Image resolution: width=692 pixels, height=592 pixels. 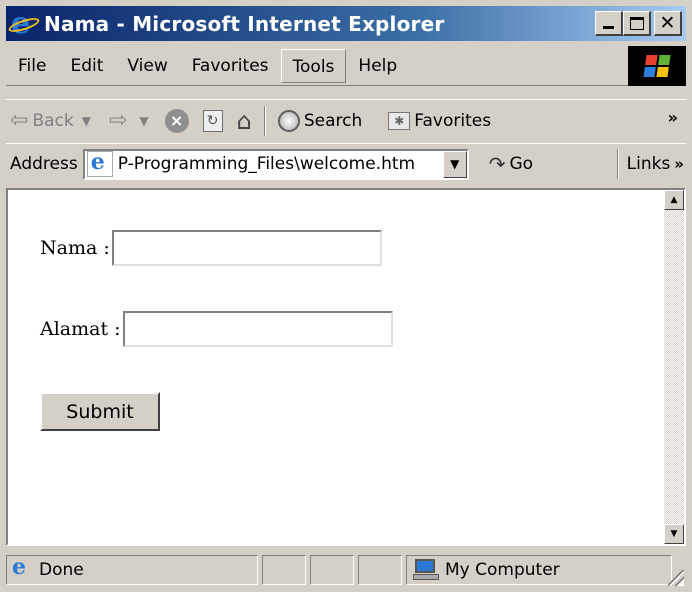 I want to click on links-label: Links, so click(x=648, y=164).